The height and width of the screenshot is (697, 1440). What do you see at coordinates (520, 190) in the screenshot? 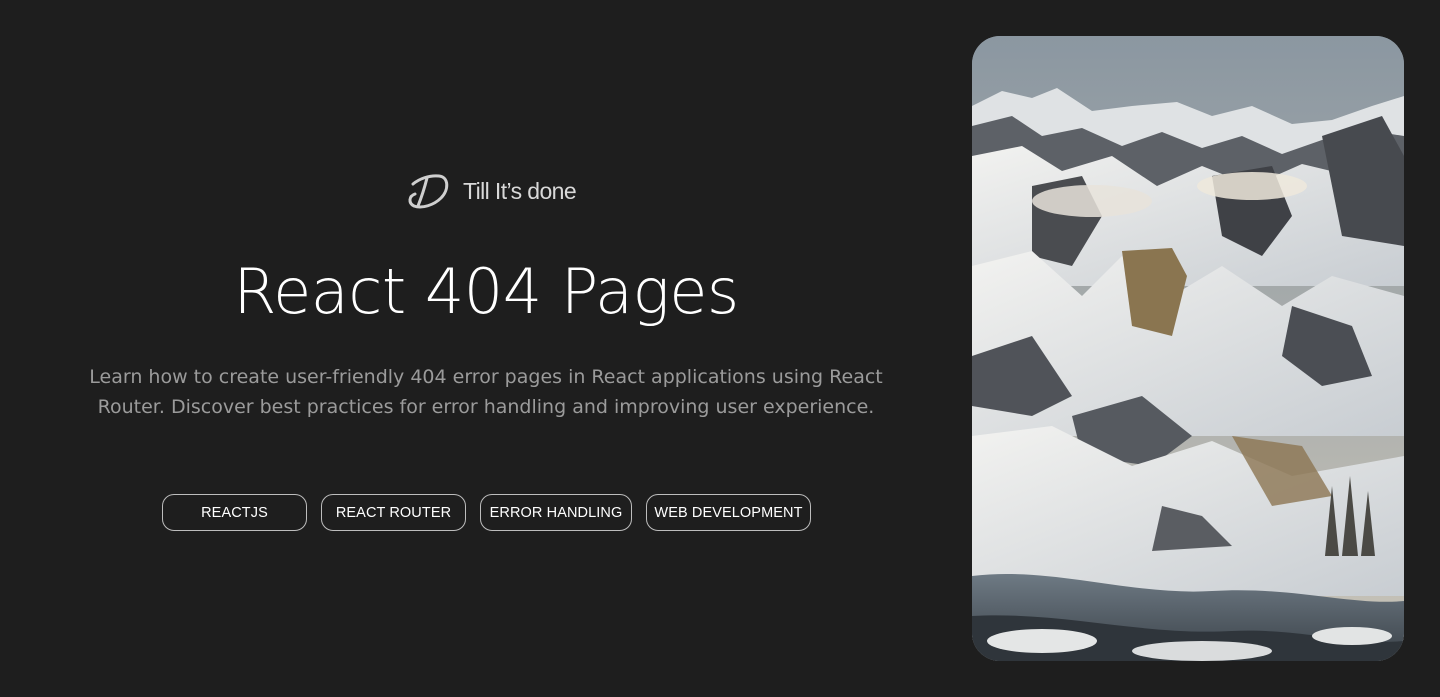
I see `brand-name: Till It’s done` at bounding box center [520, 190].